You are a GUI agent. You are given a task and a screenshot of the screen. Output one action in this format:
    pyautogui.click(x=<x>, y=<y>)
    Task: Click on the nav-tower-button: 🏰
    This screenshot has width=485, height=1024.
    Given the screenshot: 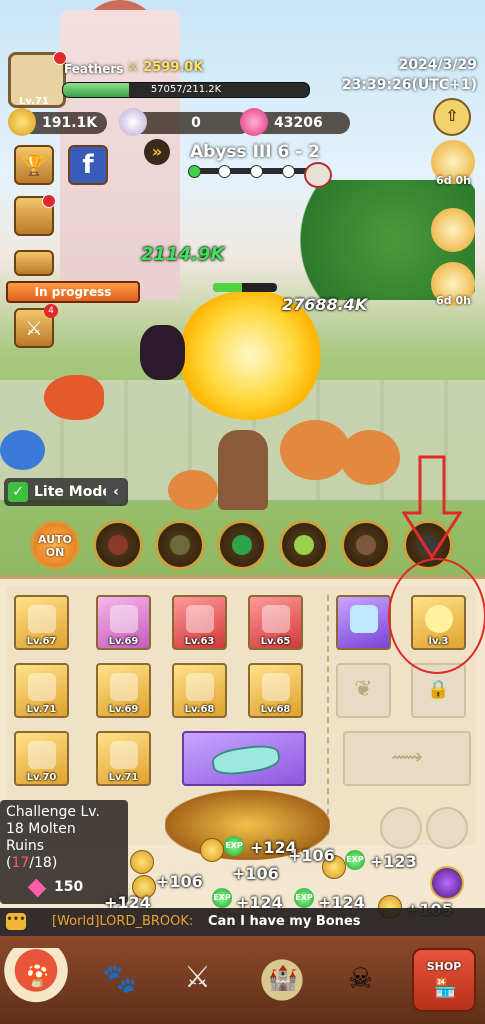 What is the action you would take?
    pyautogui.click(x=282, y=980)
    